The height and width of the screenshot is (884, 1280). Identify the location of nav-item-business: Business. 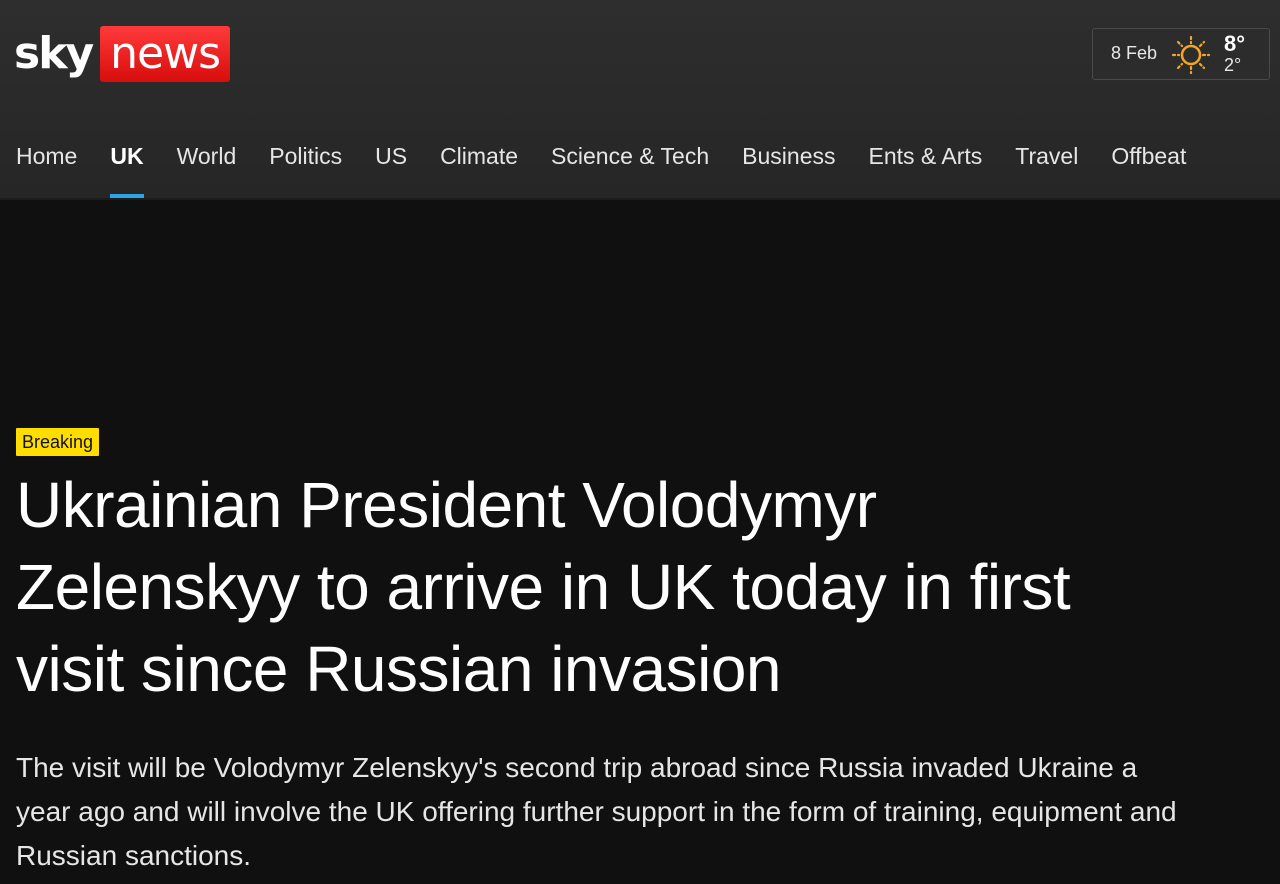
(788, 169).